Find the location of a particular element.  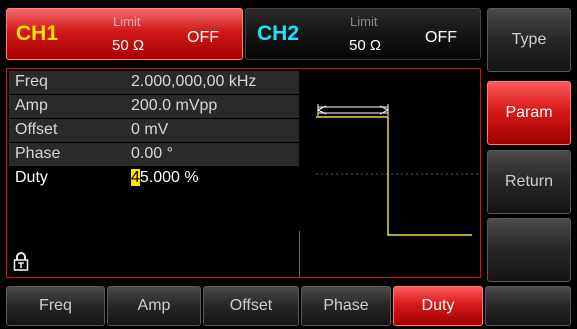

softkey-label: Param is located at coordinates (529, 112).